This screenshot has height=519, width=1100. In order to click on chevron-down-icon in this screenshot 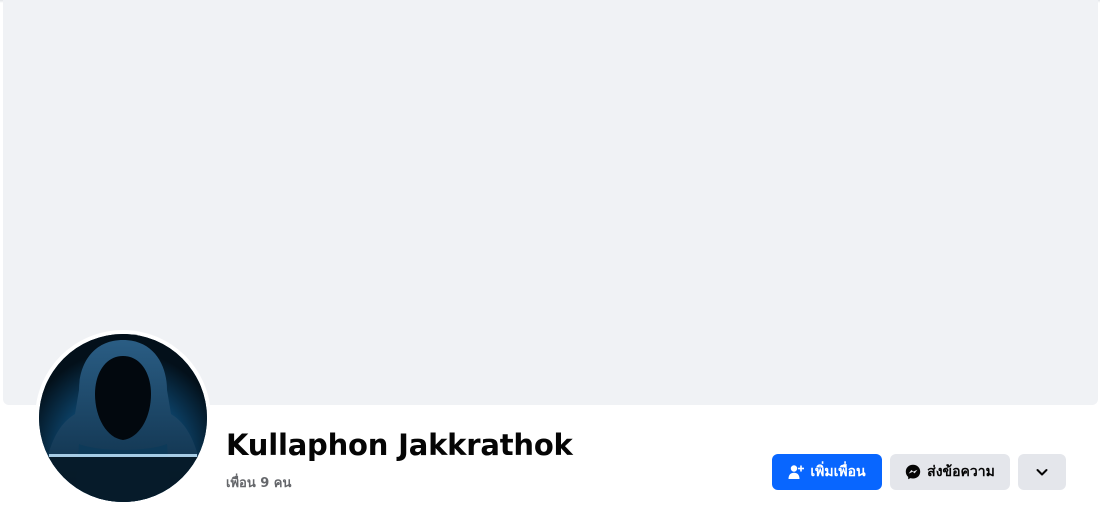, I will do `click(1042, 472)`.